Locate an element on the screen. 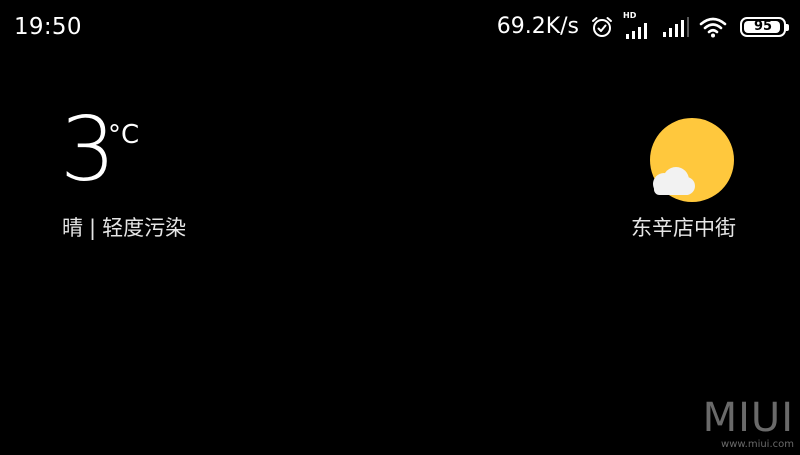 The width and height of the screenshot is (800, 455). miui-logo: MIUI is located at coordinates (748, 418).